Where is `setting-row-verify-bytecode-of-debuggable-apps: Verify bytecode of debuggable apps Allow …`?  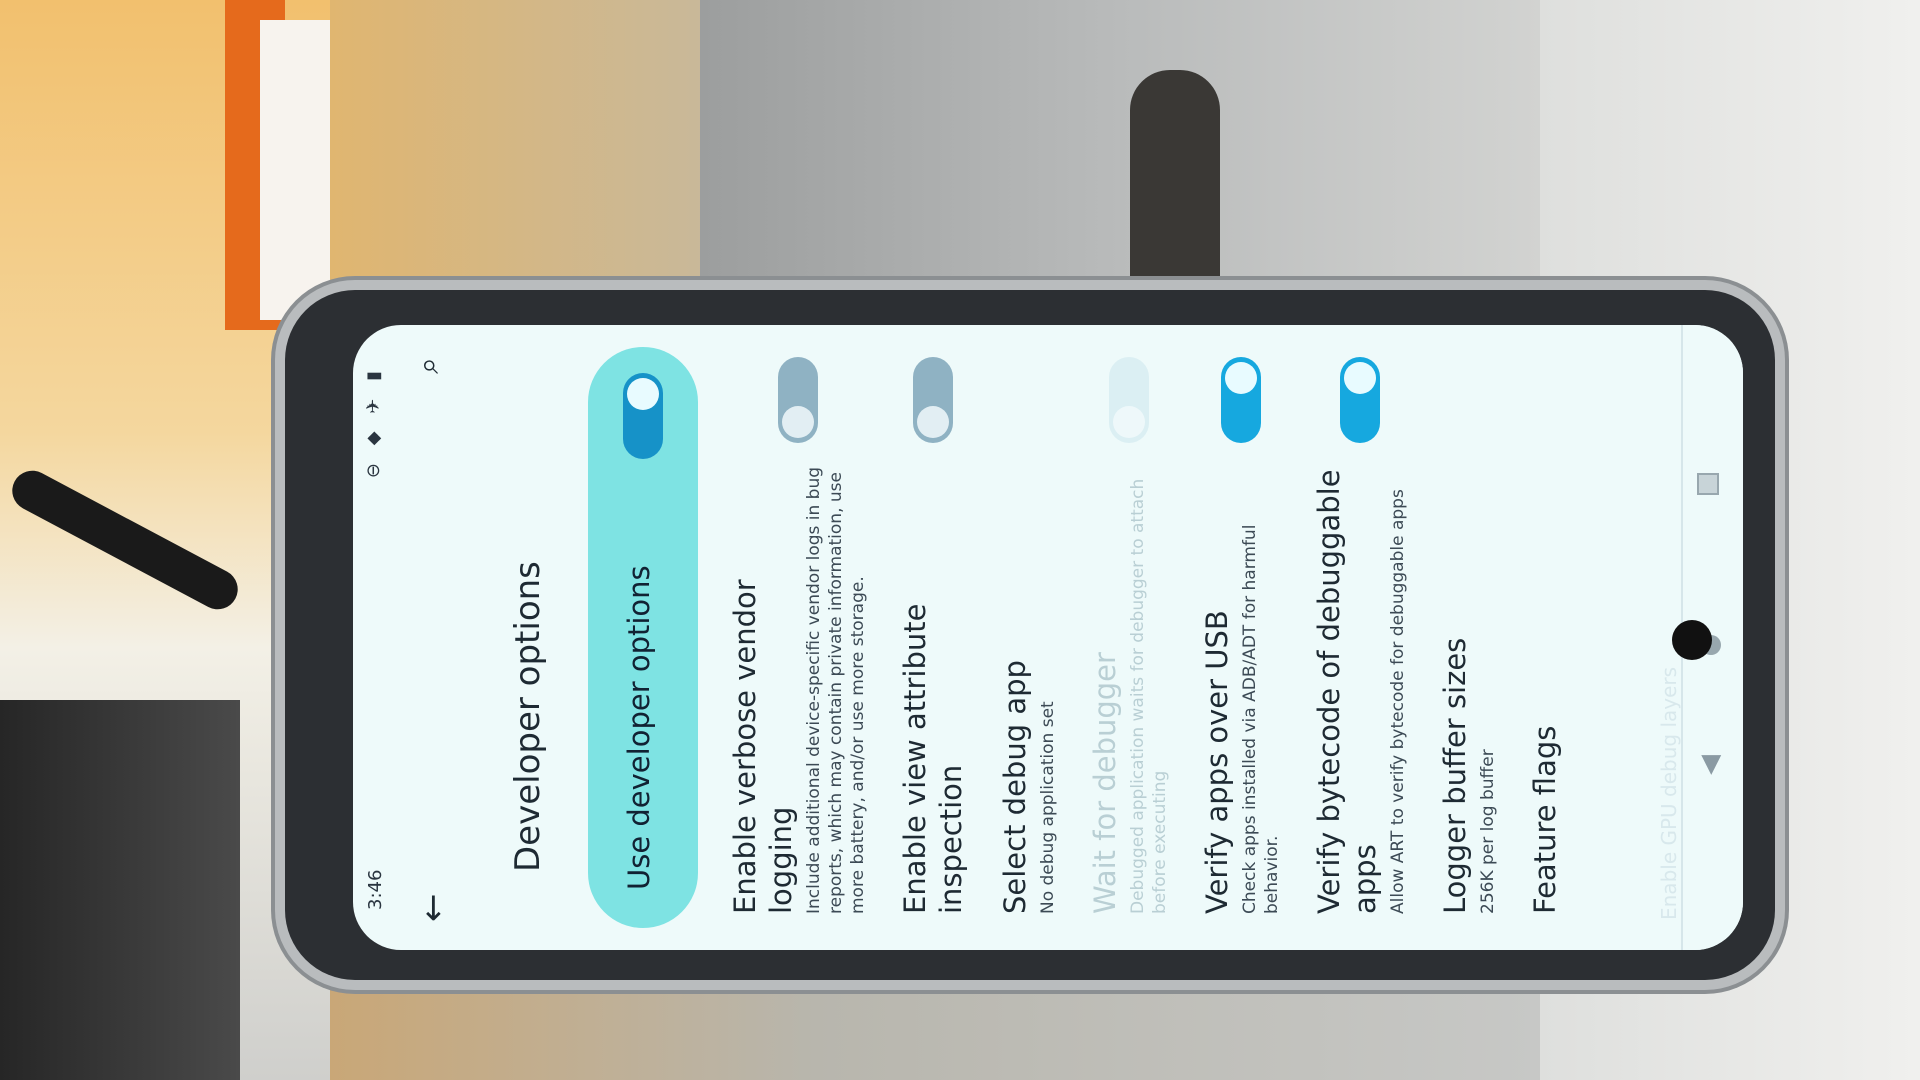
setting-row-verify-bytecode-of-debuggable-apps: Verify bytecode of debuggable apps Allow … is located at coordinates (1360, 637).